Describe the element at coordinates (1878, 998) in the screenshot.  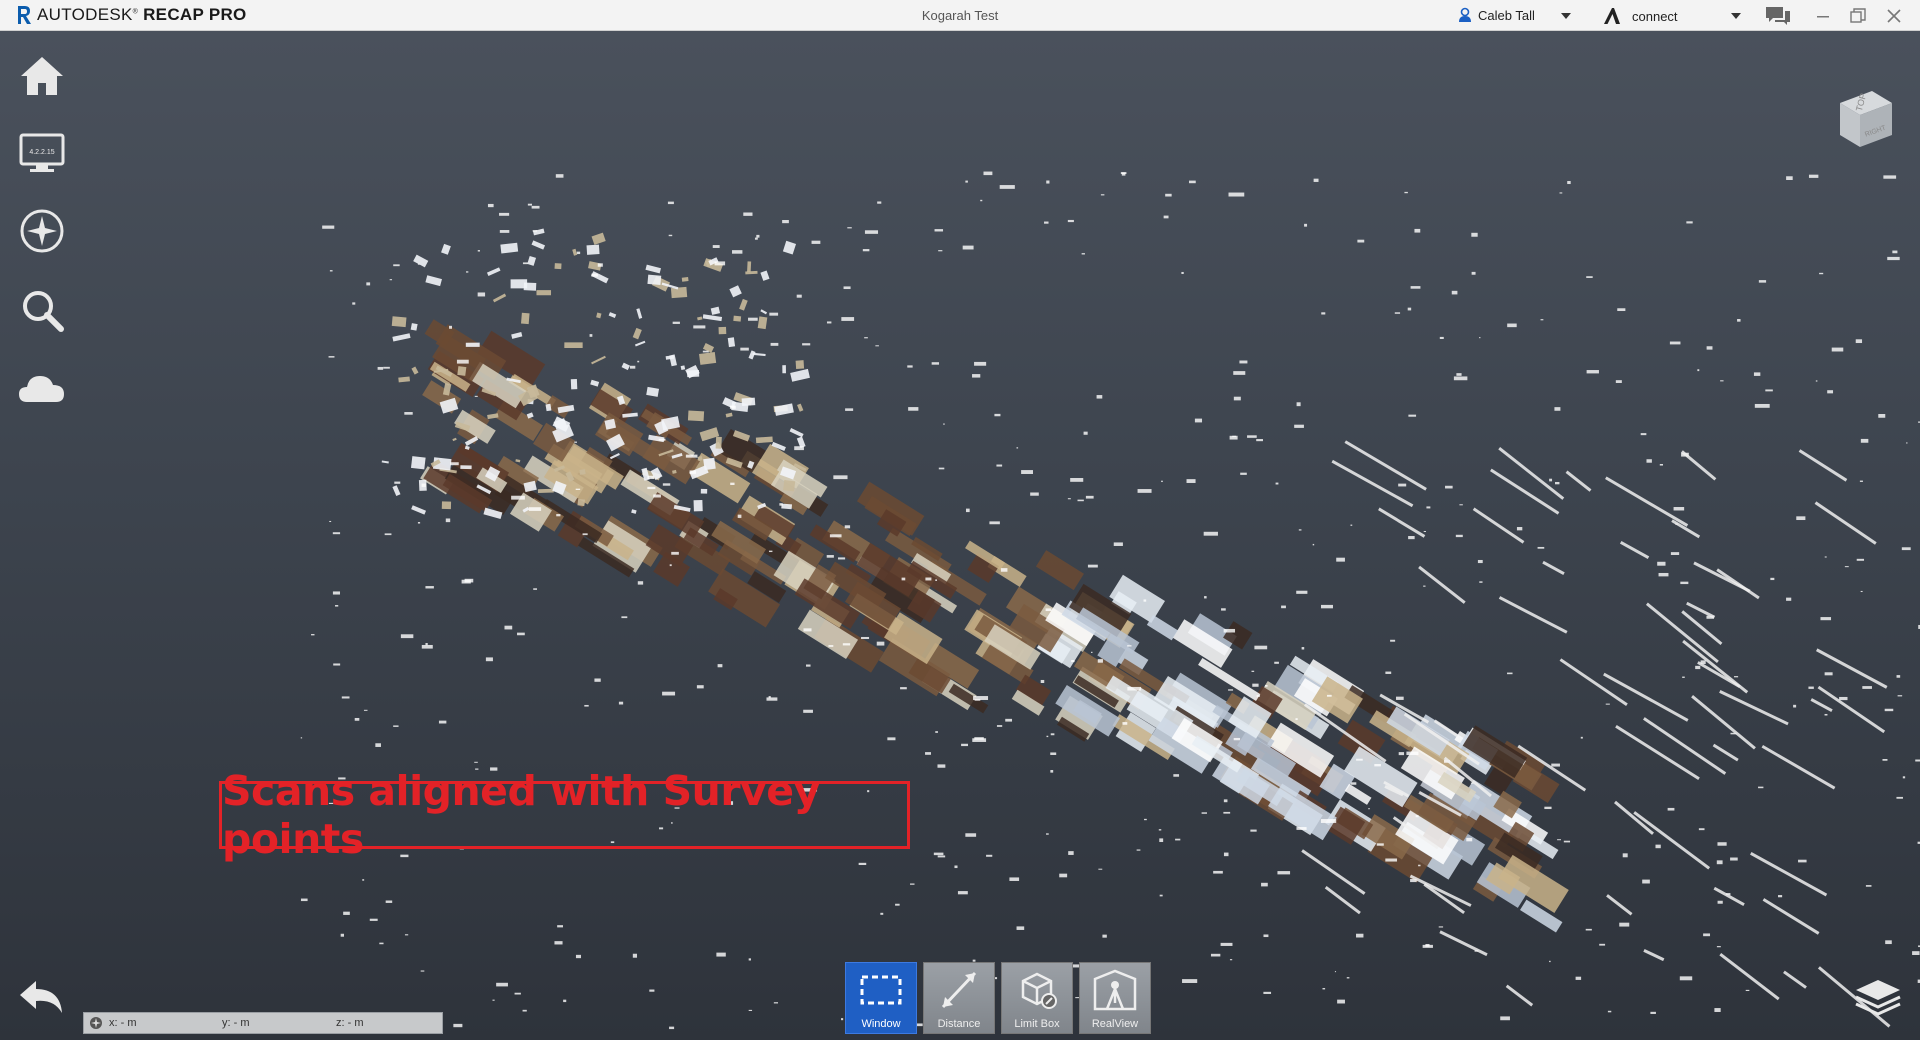
I see `layers-icon` at that location.